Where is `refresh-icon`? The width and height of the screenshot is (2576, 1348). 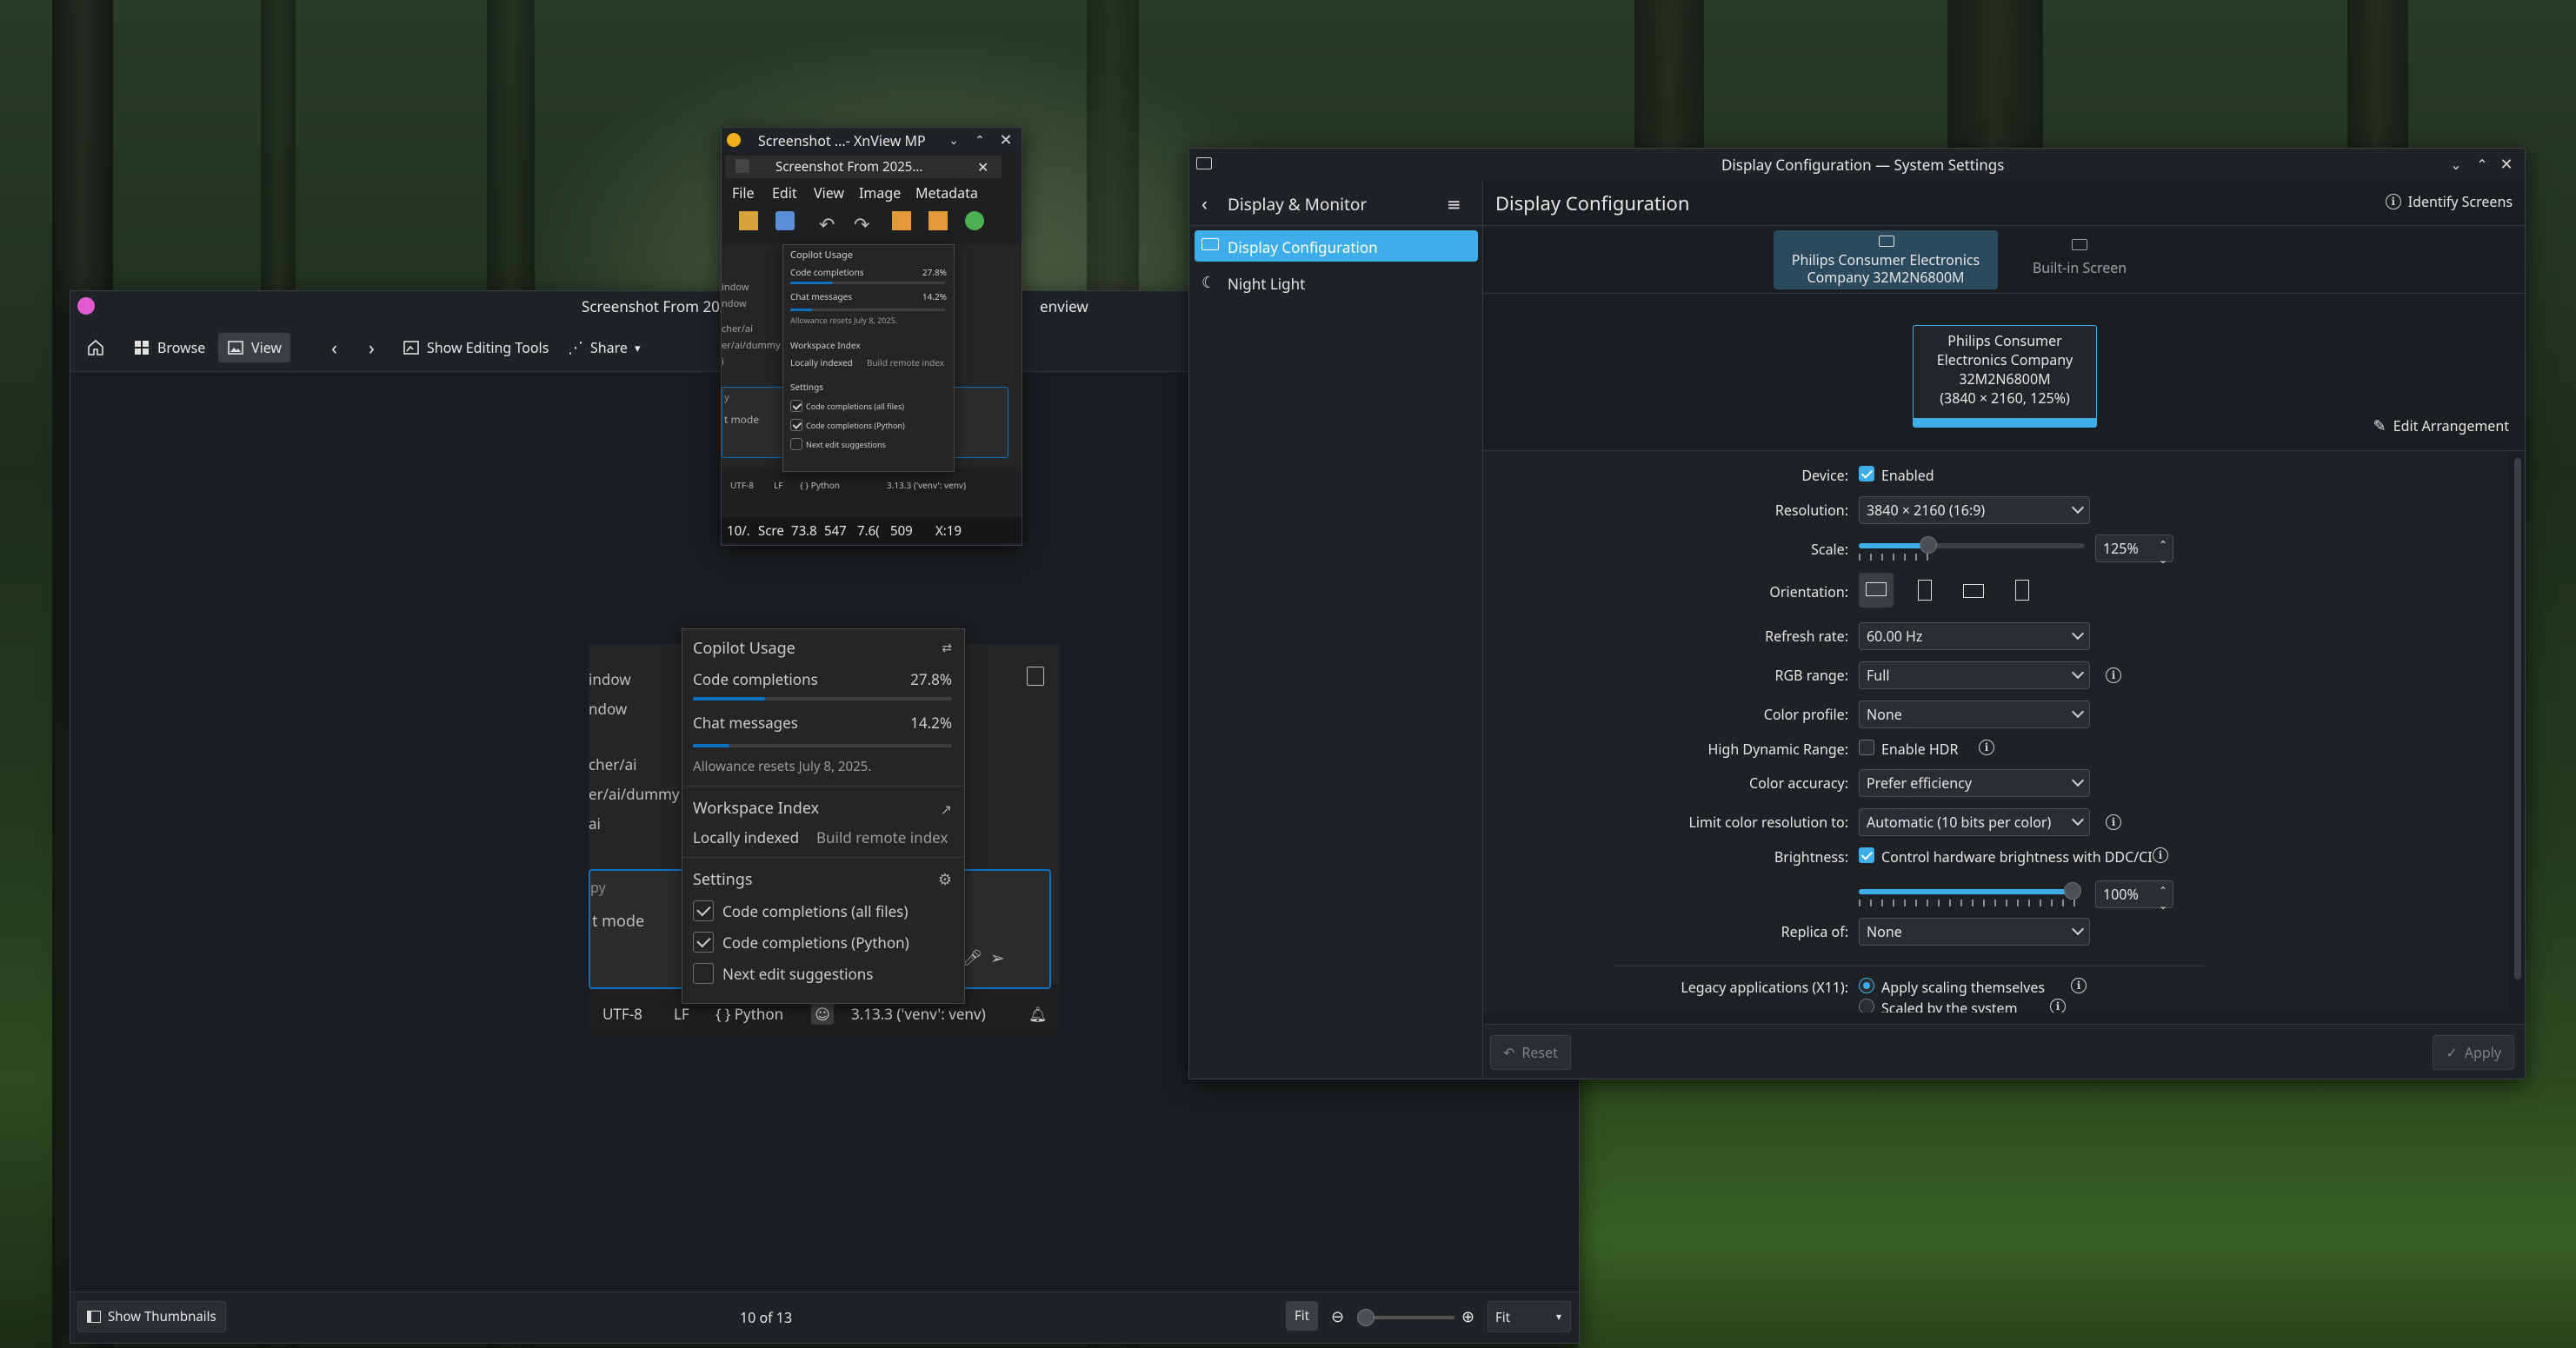 refresh-icon is located at coordinates (974, 220).